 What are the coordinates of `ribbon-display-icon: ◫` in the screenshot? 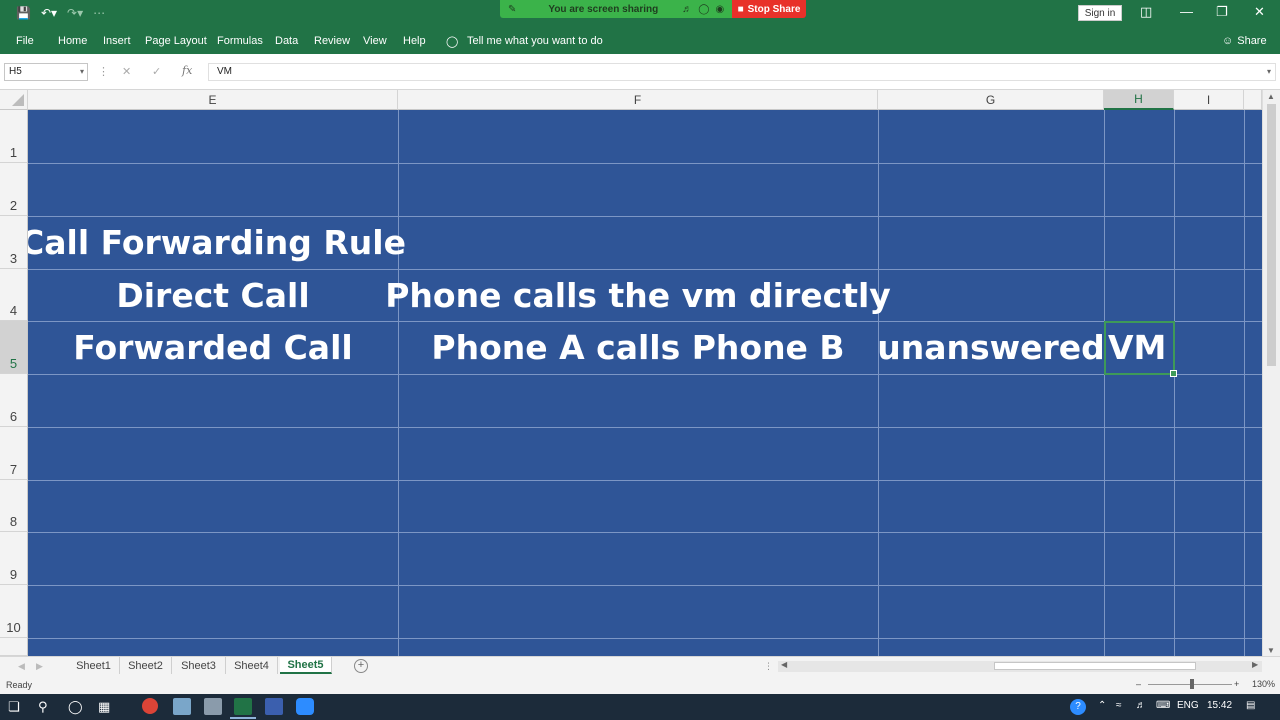 It's located at (1146, 12).